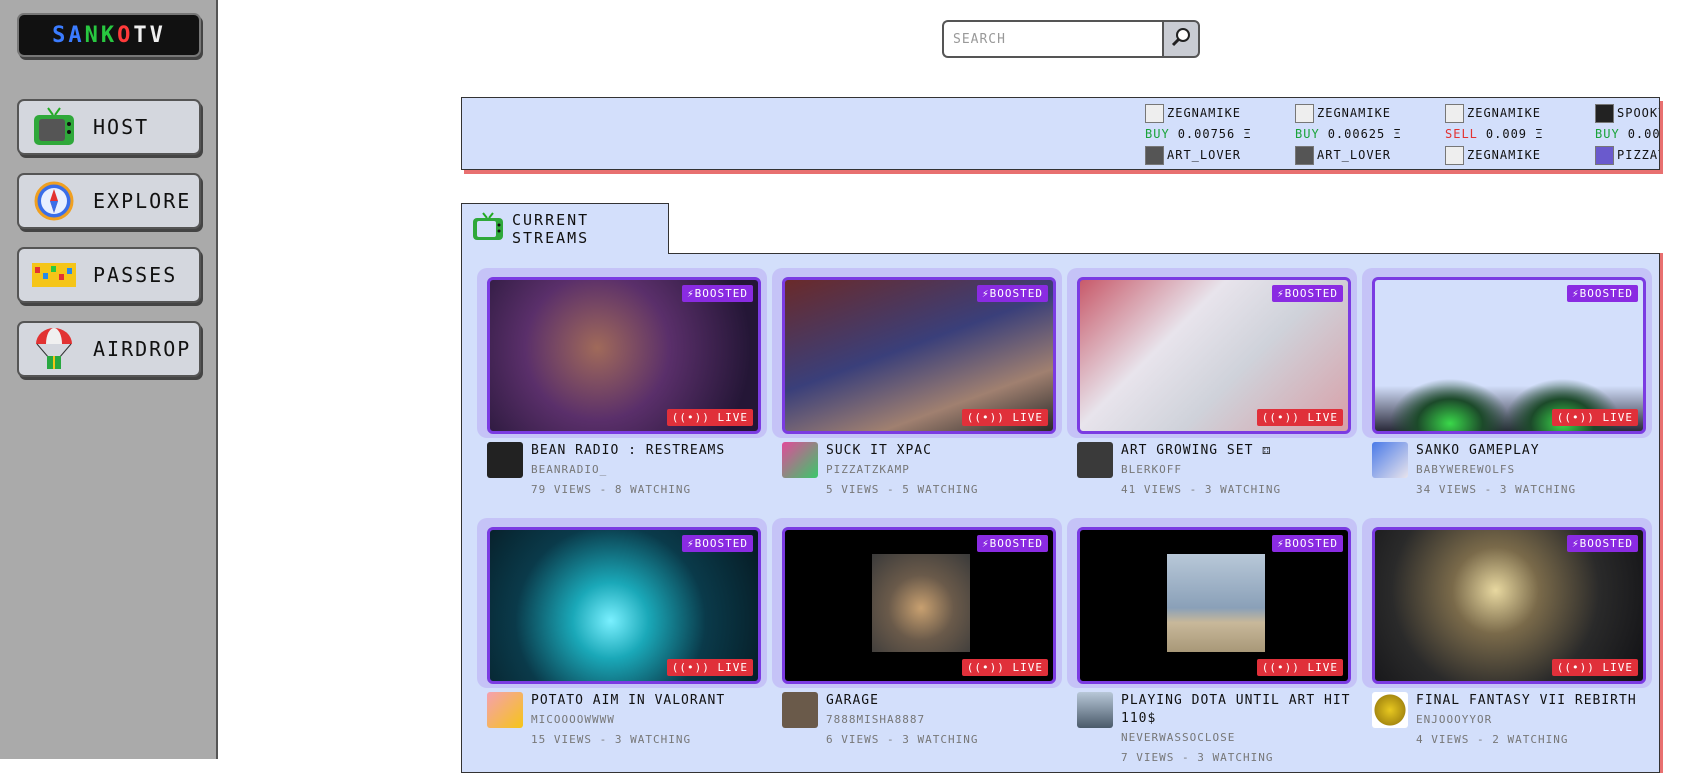 This screenshot has width=1706, height=773. I want to click on stream-title: ART GROWING SET ⚃, so click(1238, 451).